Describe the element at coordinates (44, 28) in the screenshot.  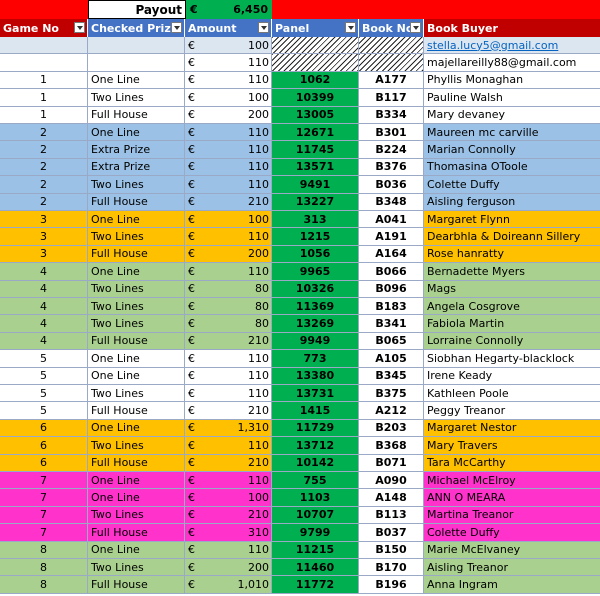
I see `header-game-no: Game No` at that location.